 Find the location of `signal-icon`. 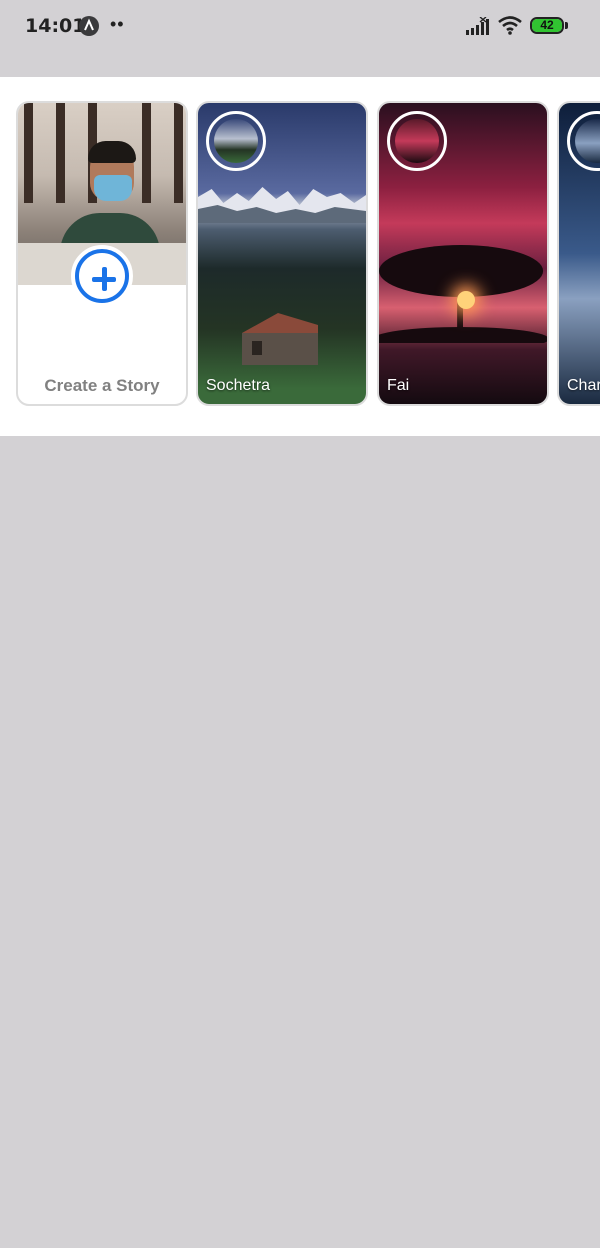

signal-icon is located at coordinates (478, 28).